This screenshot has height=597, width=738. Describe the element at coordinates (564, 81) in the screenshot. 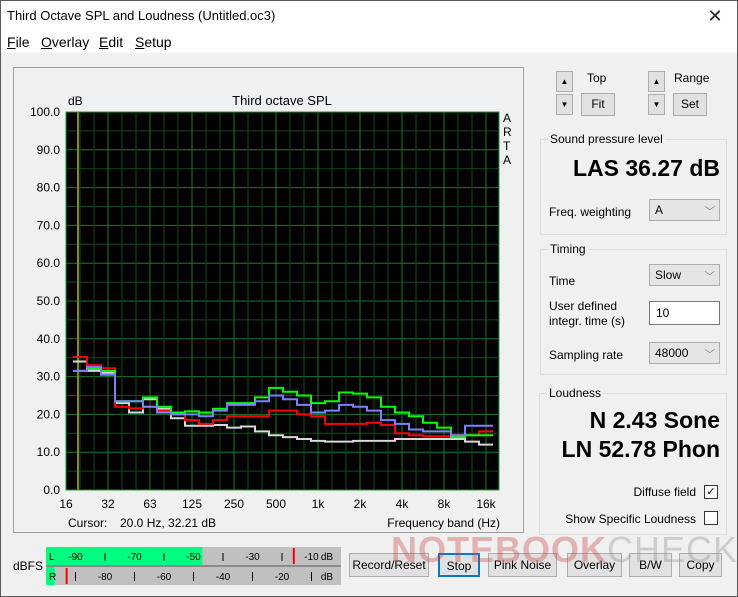

I see `top-up-button: ▲` at that location.